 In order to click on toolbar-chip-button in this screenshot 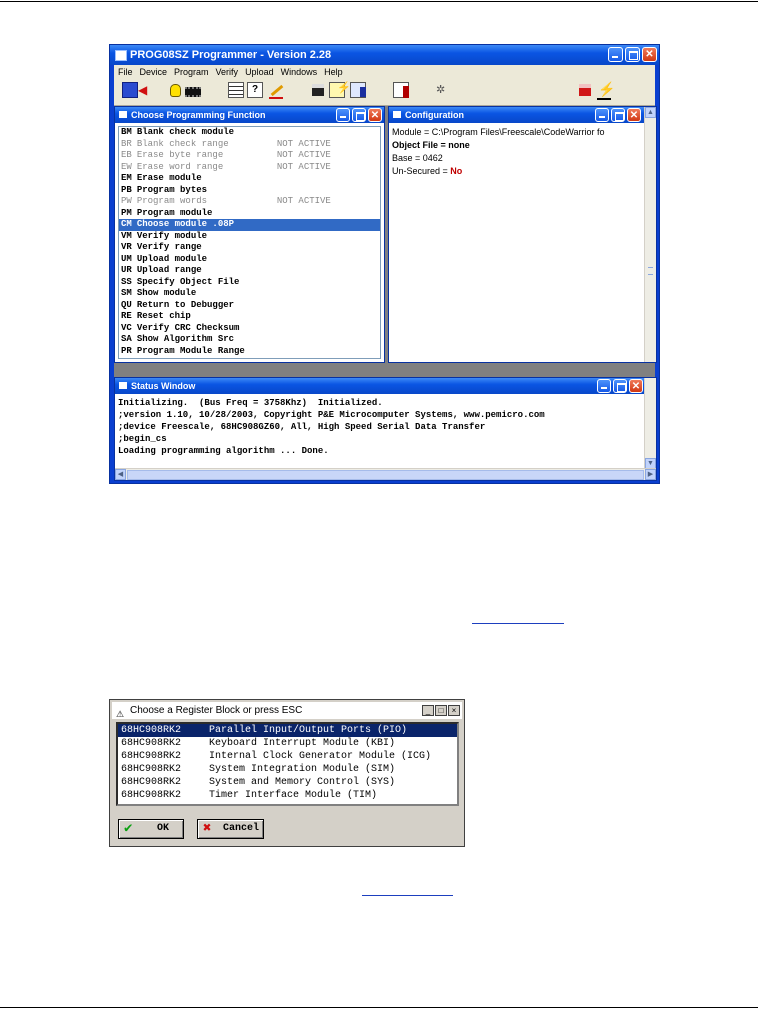, I will do `click(193, 92)`.